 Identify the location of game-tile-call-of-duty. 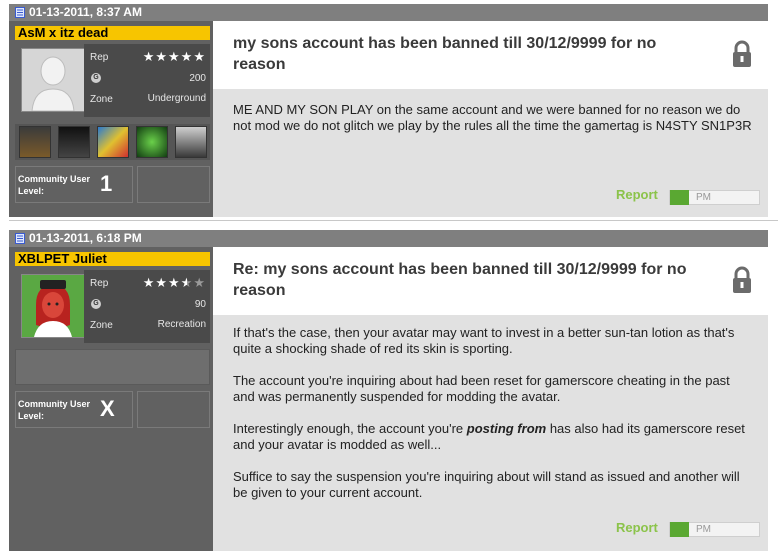
(73, 142).